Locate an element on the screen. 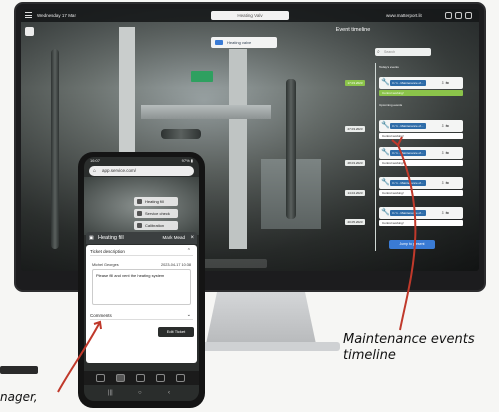 The image size is (499, 412). arrowhead is located at coordinates (397, 141).